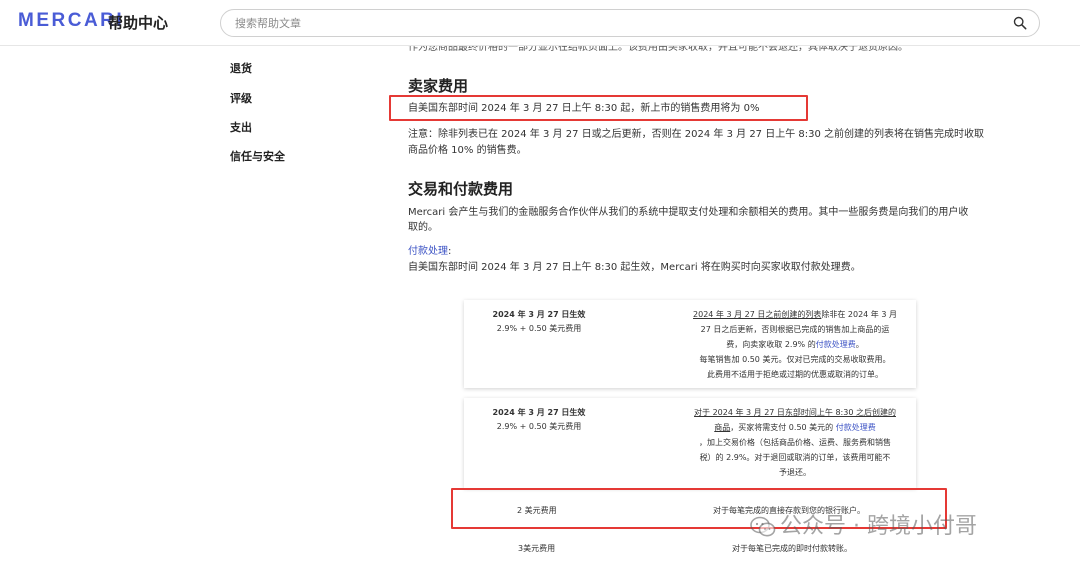  Describe the element at coordinates (771, 344) in the screenshot. I see `table1-line3-pre: 费，向卖家收取 2.9% 的` at that location.